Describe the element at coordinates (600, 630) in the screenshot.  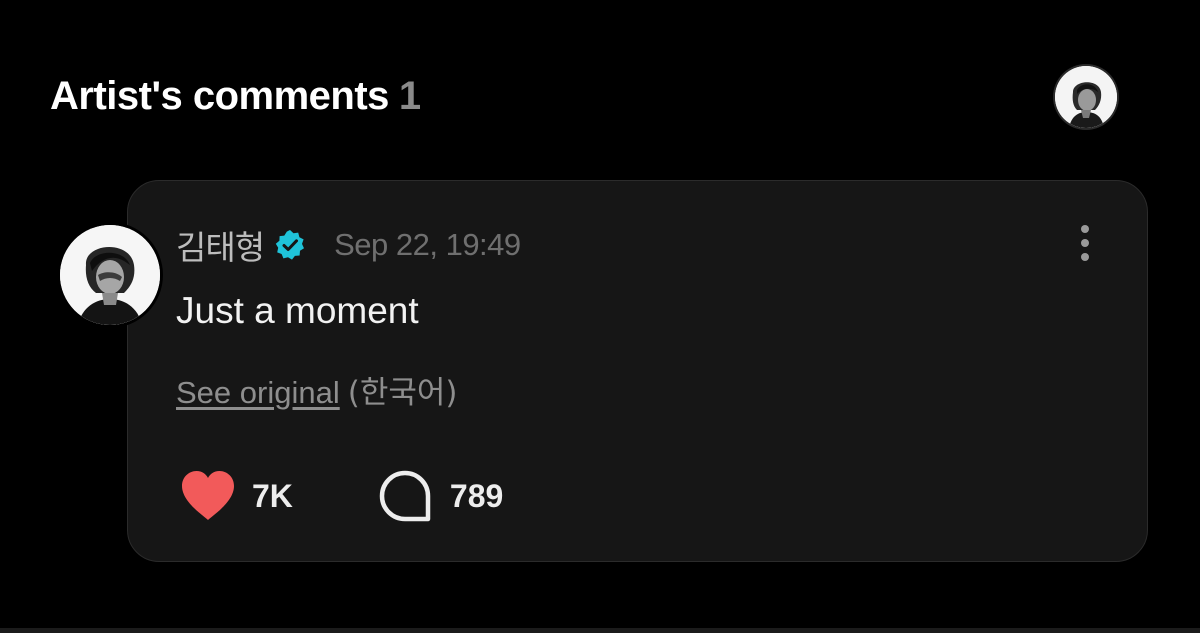
I see `bottom-divider` at that location.